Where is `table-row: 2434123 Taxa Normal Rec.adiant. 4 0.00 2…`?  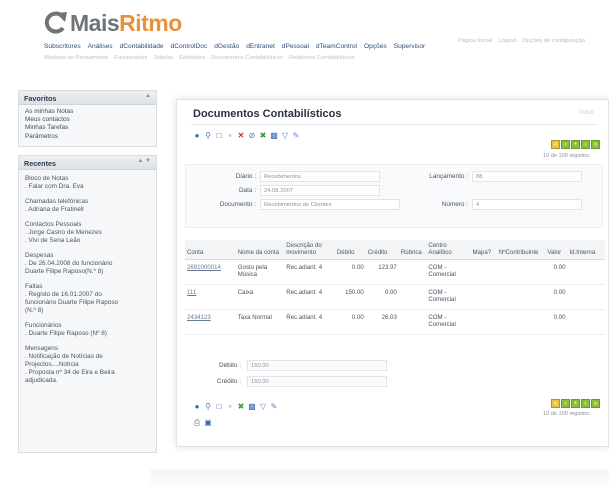 table-row: 2434123 Taxa Normal Rec.adiant. 4 0.00 2… is located at coordinates (395, 322).